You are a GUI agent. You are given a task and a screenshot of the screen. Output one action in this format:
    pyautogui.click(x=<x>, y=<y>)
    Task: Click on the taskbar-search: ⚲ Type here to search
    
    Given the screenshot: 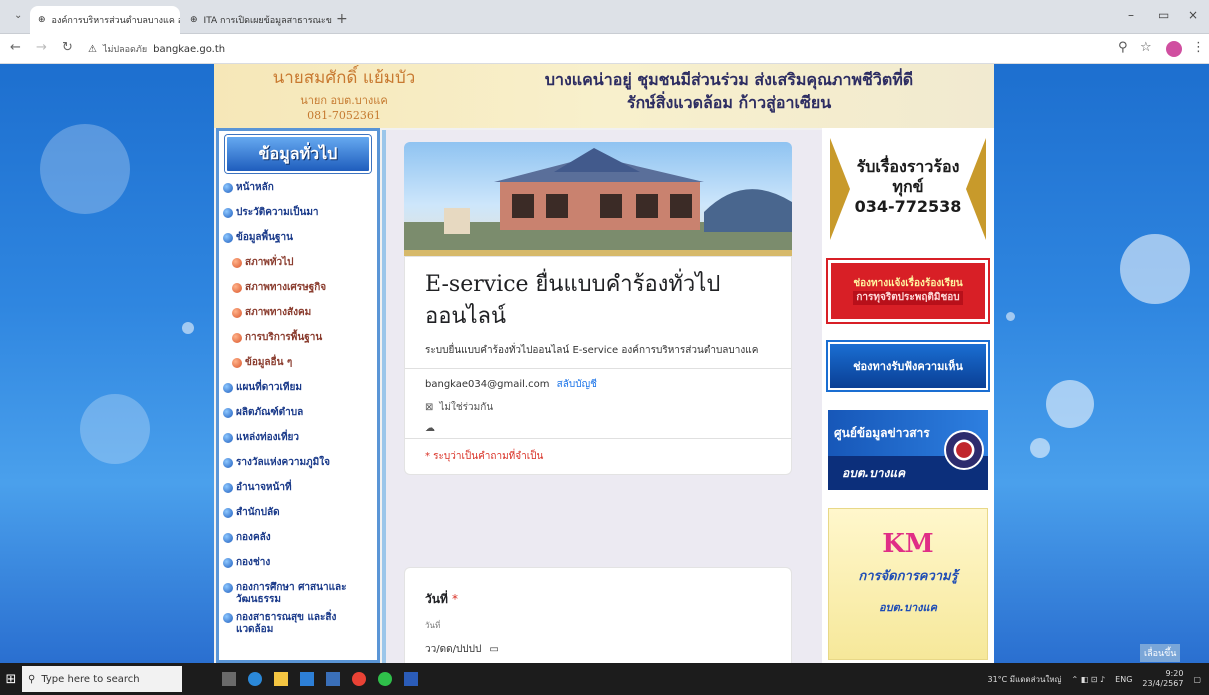 What is the action you would take?
    pyautogui.click(x=102, y=679)
    